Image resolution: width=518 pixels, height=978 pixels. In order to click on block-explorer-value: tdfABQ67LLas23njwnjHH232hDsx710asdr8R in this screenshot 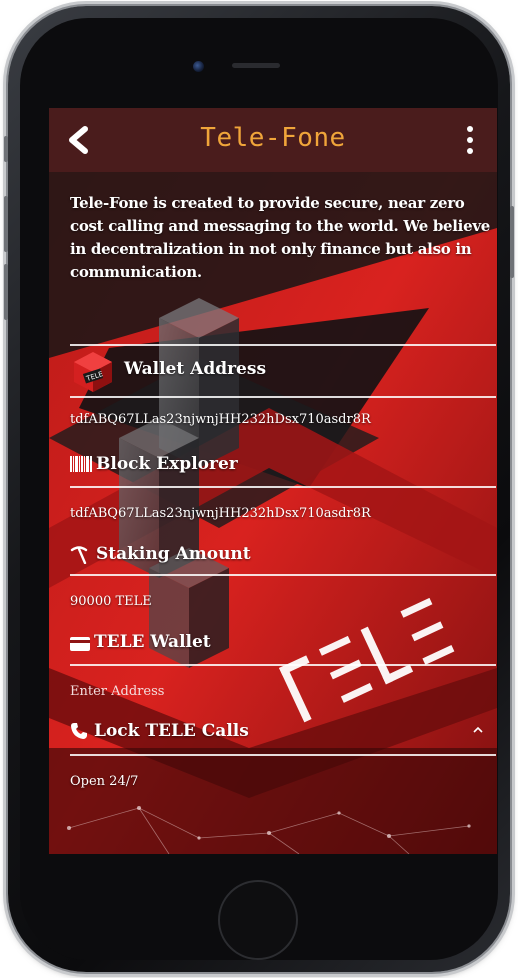, I will do `click(220, 513)`.